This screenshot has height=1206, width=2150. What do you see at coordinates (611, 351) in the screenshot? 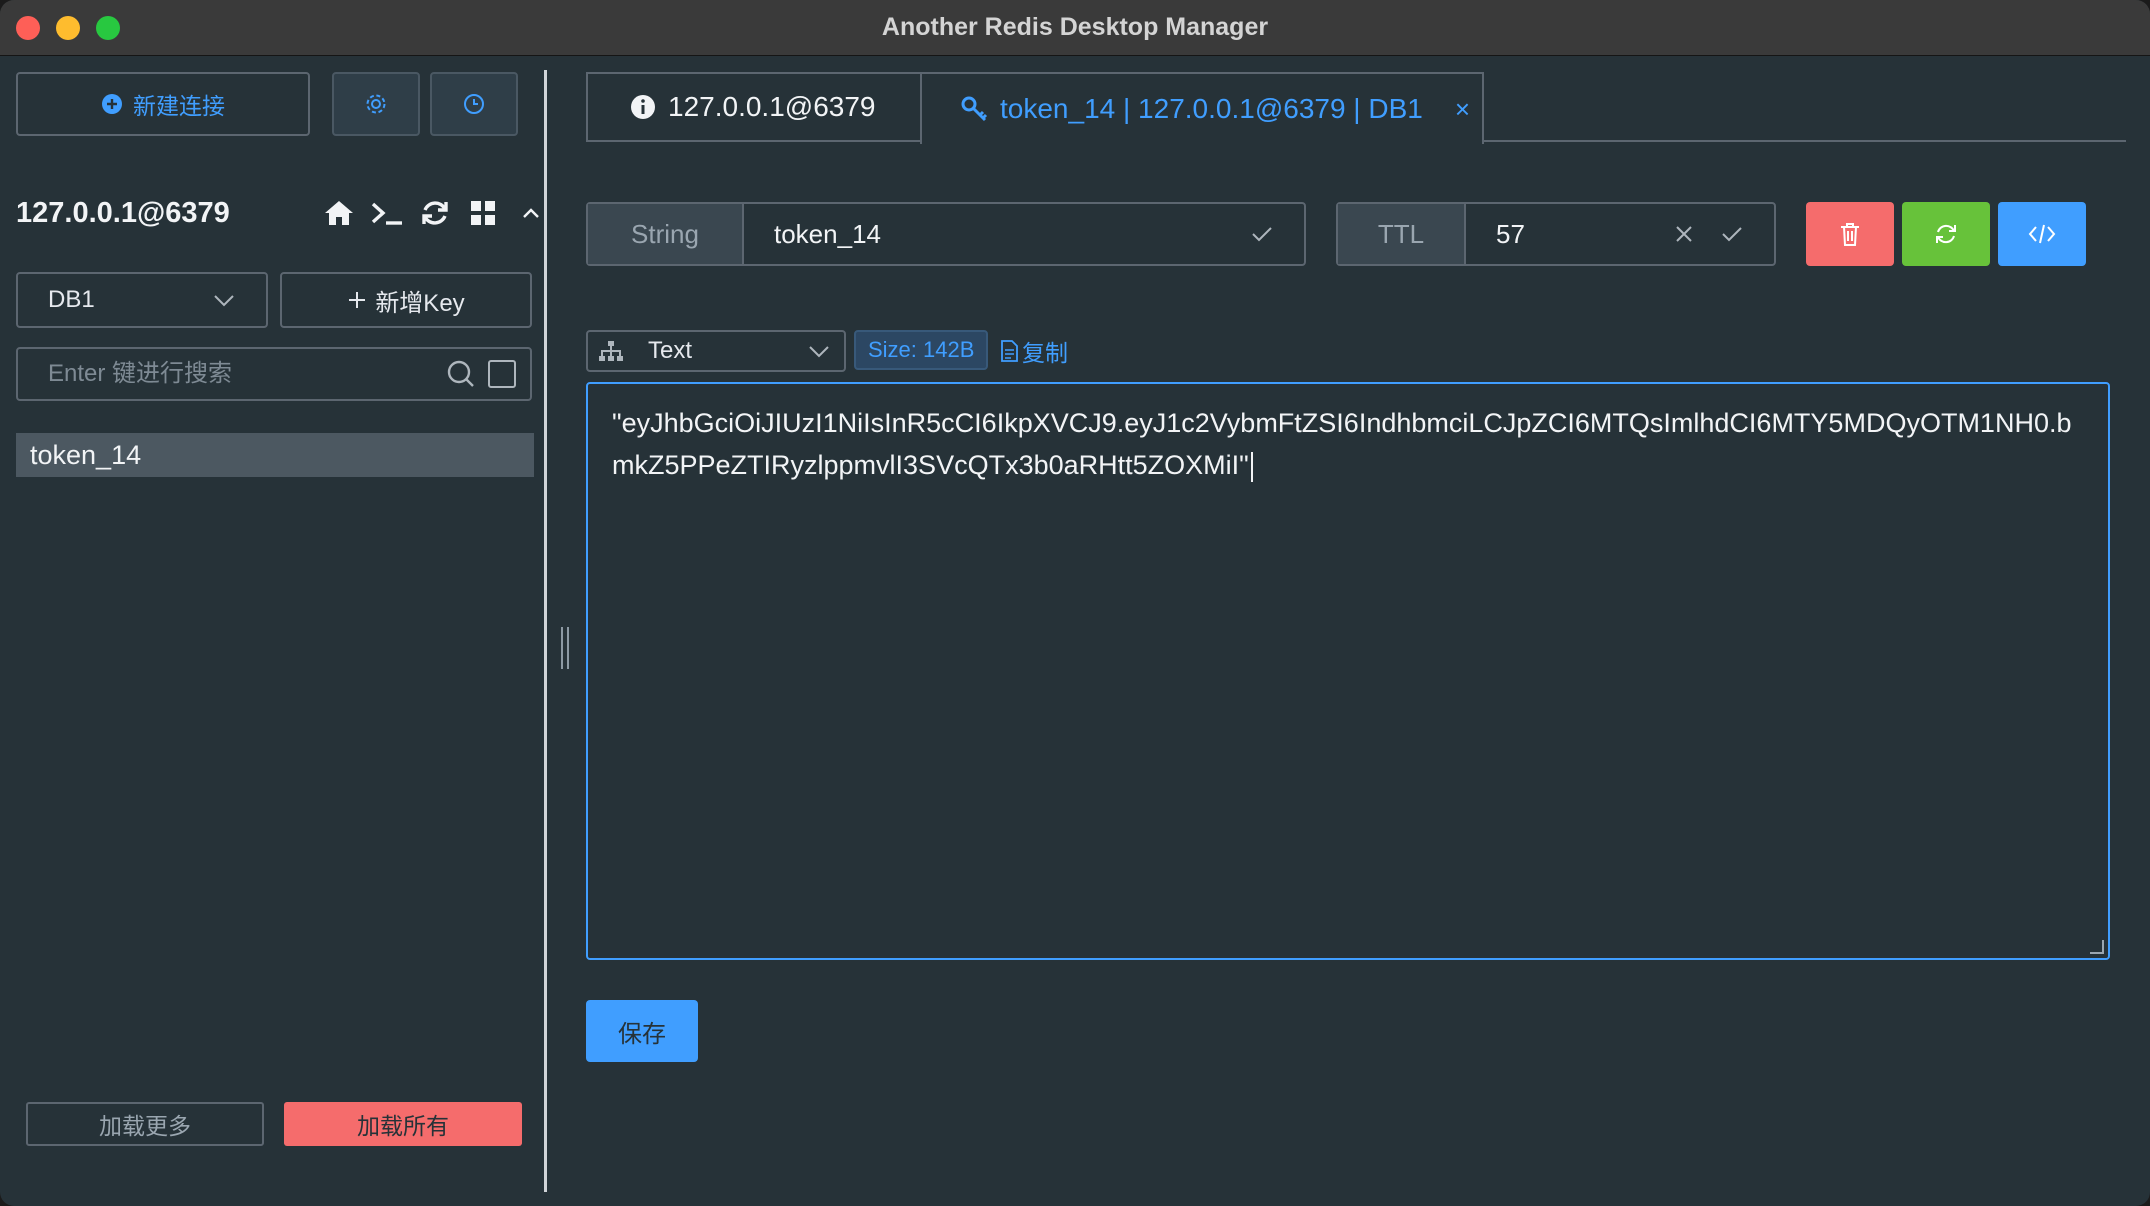
I see `sitemap-icon` at bounding box center [611, 351].